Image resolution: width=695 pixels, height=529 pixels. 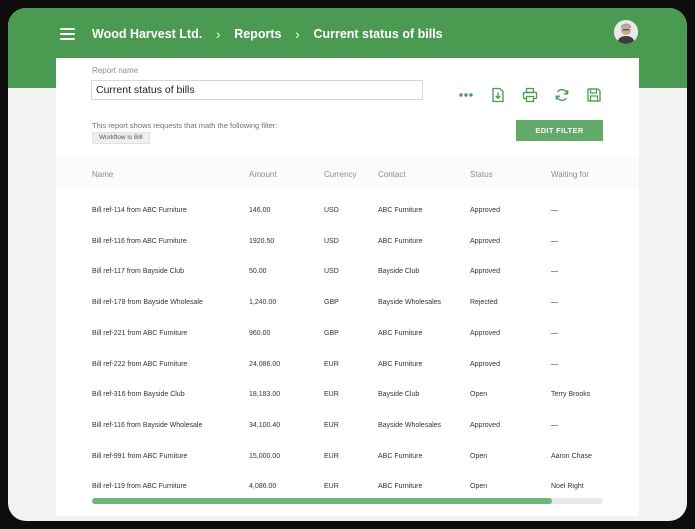 I want to click on print-icon, so click(x=530, y=95).